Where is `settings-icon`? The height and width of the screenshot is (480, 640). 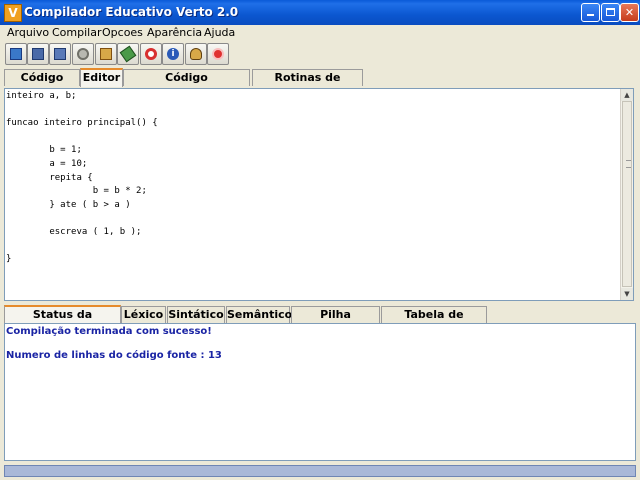 settings-icon is located at coordinates (83, 54).